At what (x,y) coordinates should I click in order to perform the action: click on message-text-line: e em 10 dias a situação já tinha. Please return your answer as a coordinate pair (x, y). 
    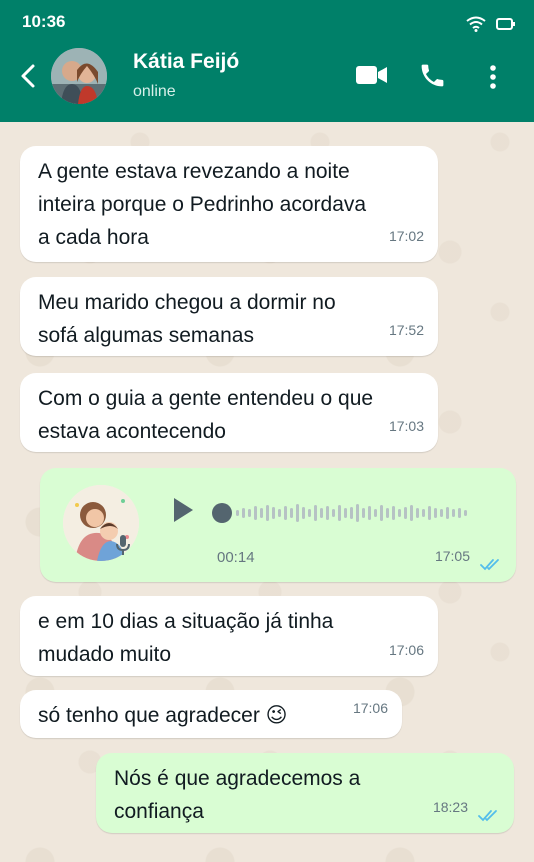
    Looking at the image, I should click on (186, 621).